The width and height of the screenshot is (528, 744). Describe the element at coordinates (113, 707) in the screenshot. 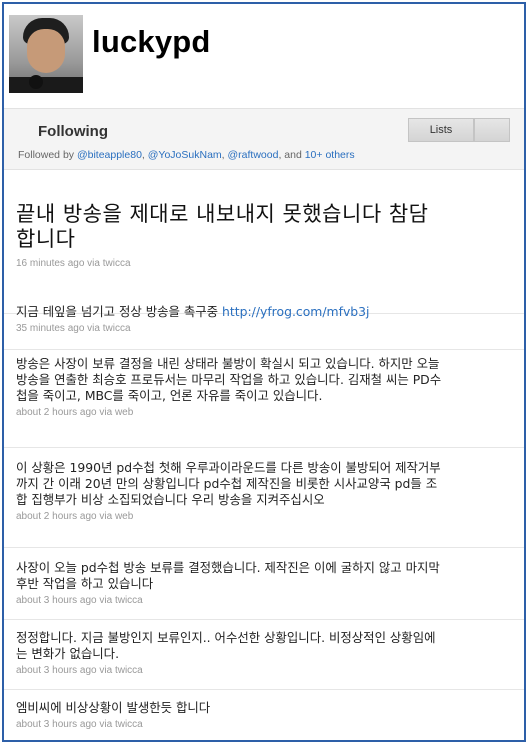

I see `tweet-text: 엠비씨에 비상상황이 발생한듯 합니다` at that location.